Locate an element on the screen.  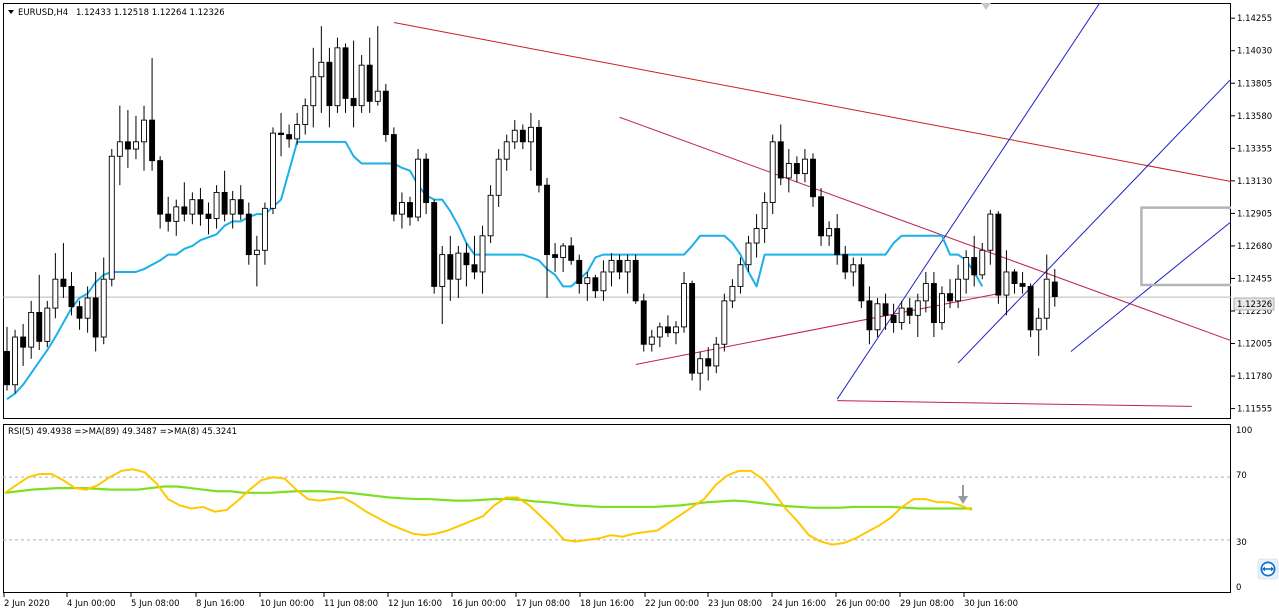
teamviewer-icon is located at coordinates (1268, 569).